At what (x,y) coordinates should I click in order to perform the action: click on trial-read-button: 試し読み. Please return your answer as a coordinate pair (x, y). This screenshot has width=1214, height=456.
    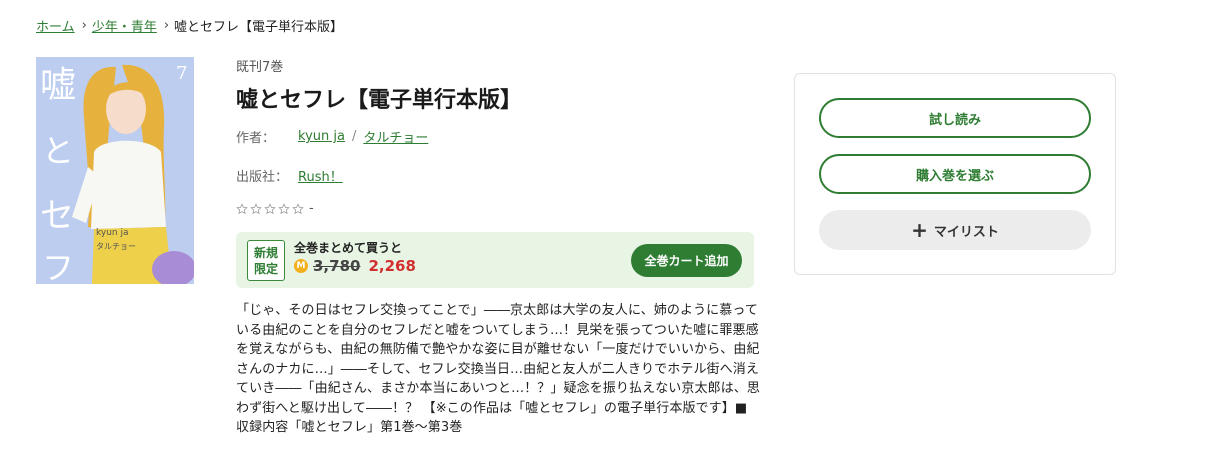
    Looking at the image, I should click on (955, 118).